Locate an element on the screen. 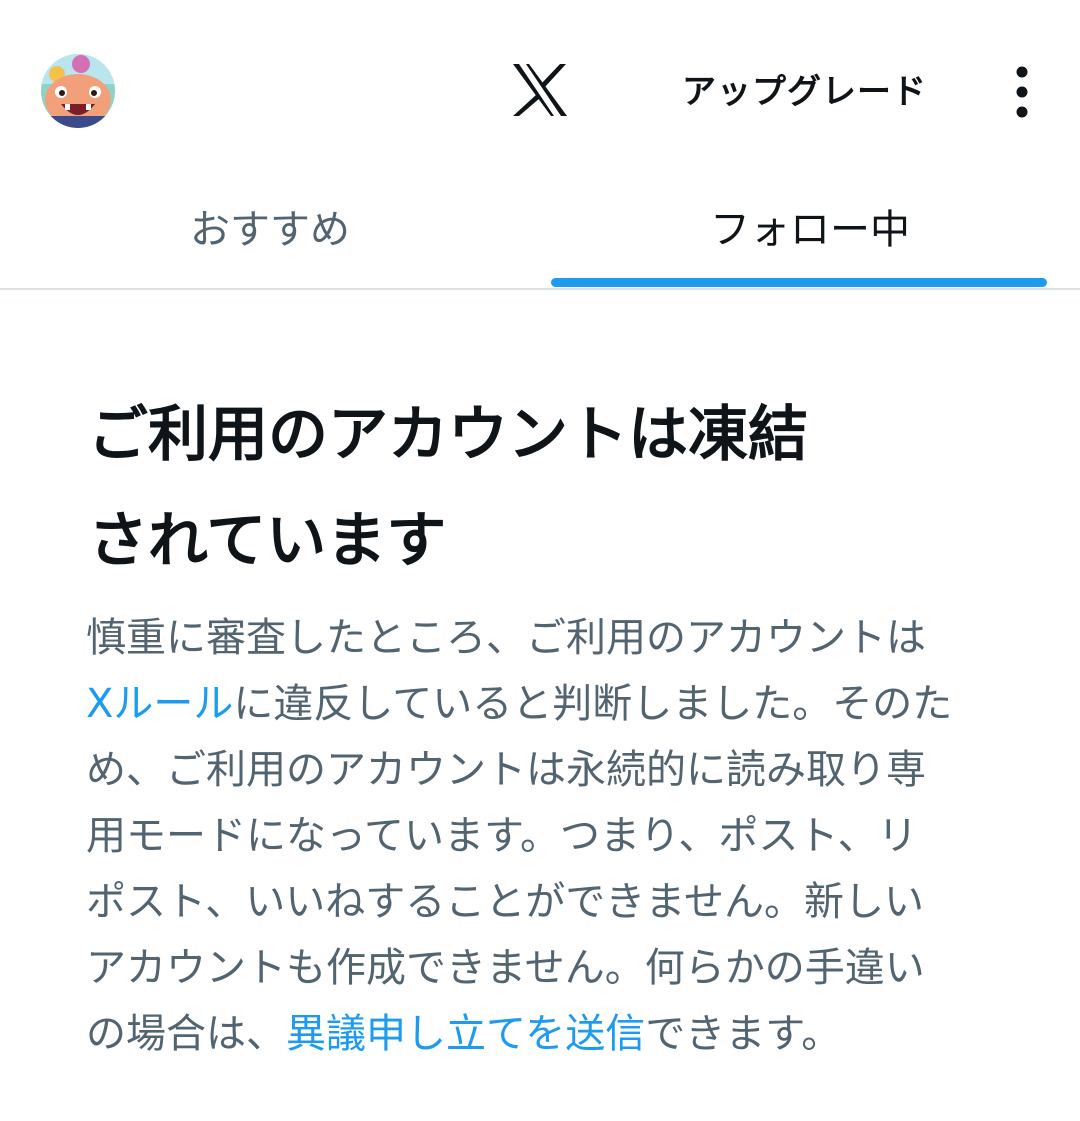 The image size is (1080, 1121). timeline-tabs: おすすめ フォロー中 is located at coordinates (540, 235).